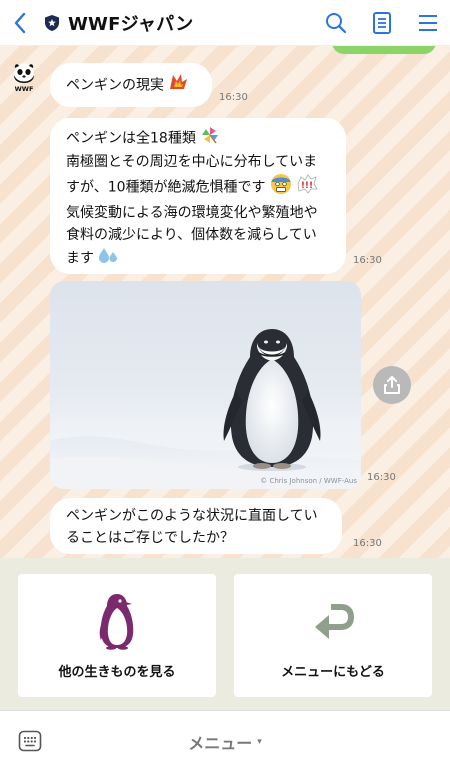 This screenshot has width=450, height=772. I want to click on menu-icon, so click(428, 23).